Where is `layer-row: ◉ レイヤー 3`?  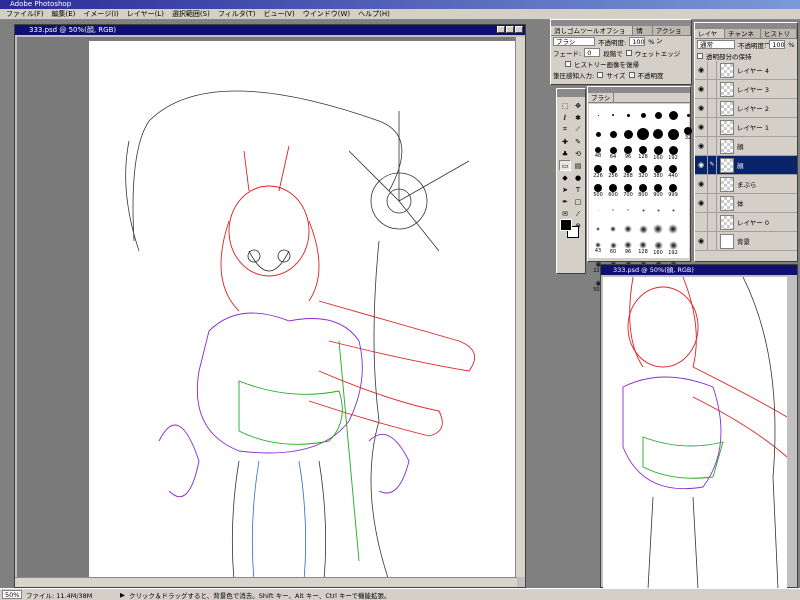 layer-row: ◉ レイヤー 3 is located at coordinates (746, 89).